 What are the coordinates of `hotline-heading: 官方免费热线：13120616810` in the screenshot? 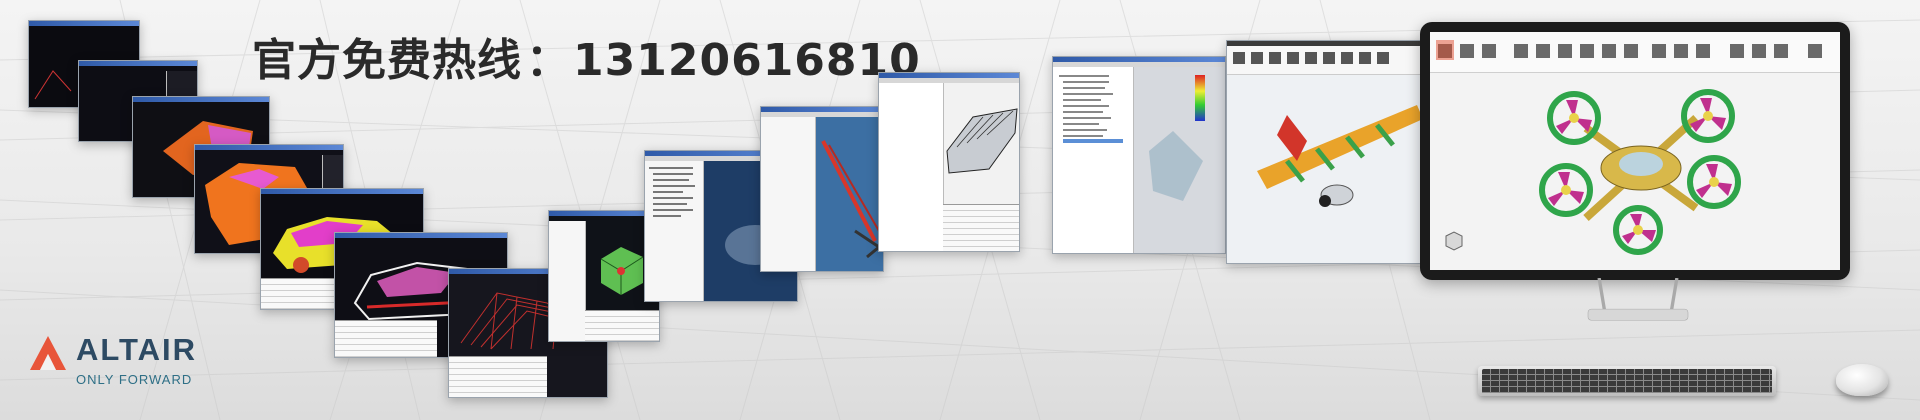 It's located at (586, 56).